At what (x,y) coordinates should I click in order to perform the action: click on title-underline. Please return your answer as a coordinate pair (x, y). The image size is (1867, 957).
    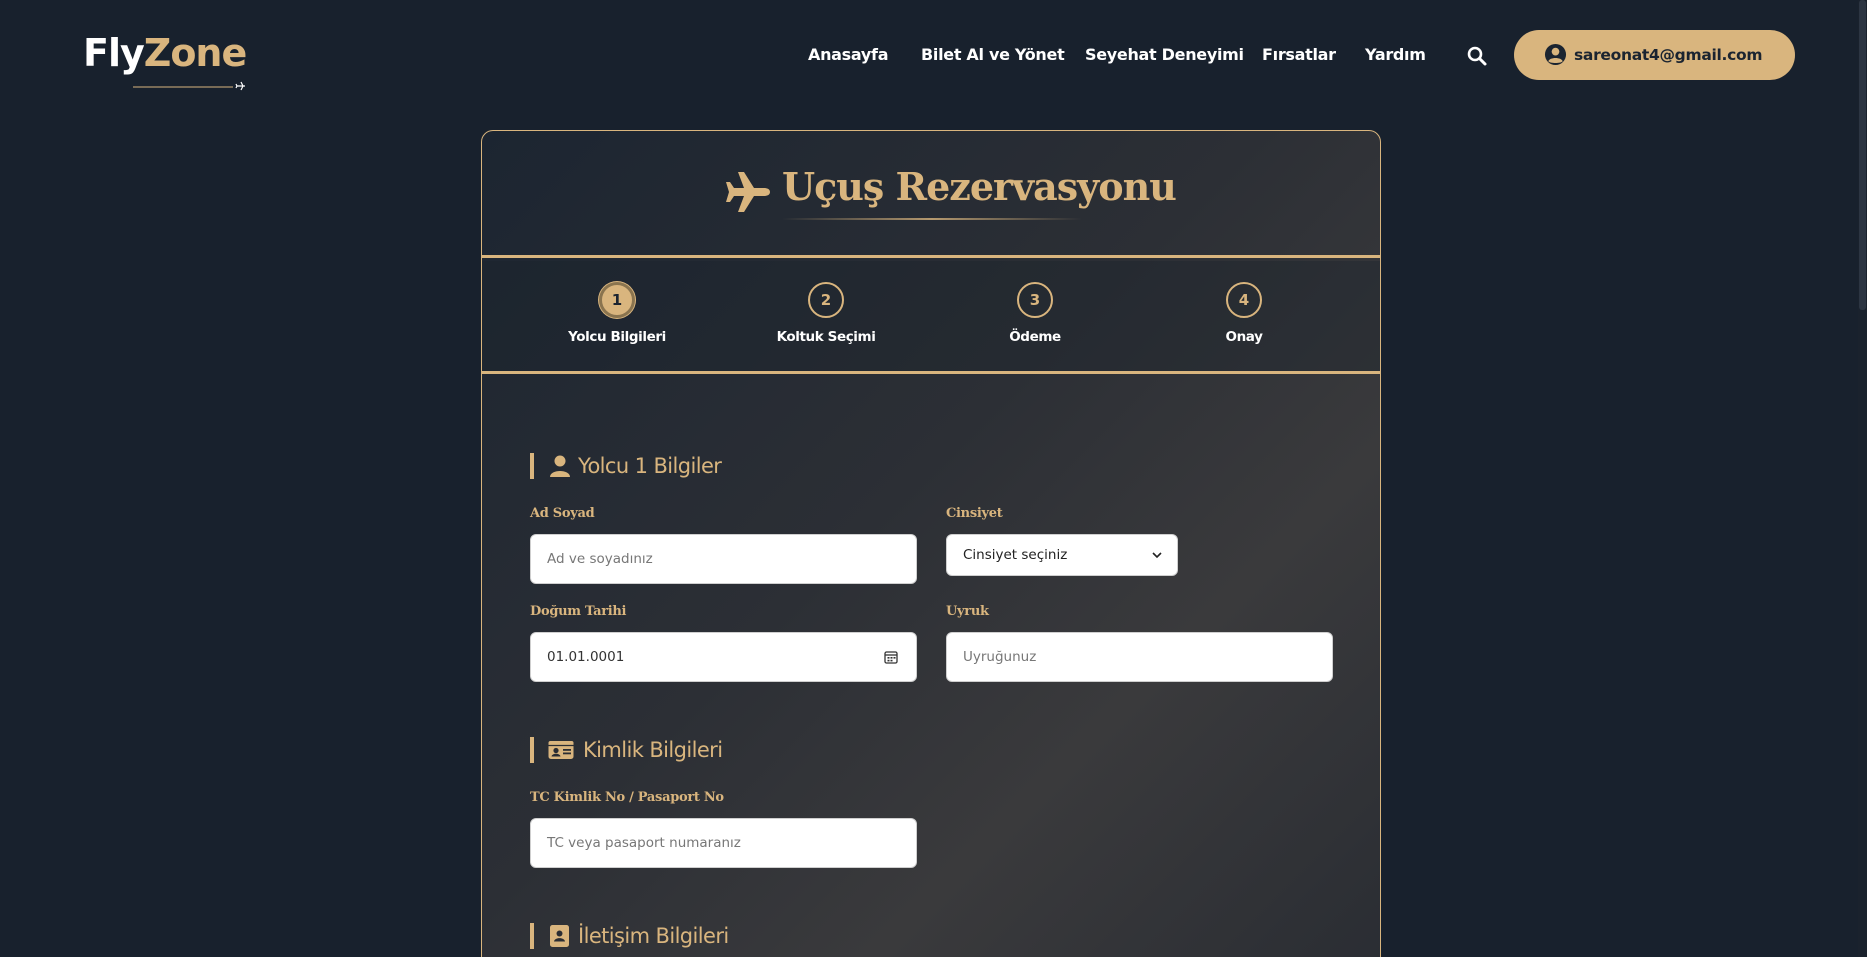
    Looking at the image, I should click on (932, 219).